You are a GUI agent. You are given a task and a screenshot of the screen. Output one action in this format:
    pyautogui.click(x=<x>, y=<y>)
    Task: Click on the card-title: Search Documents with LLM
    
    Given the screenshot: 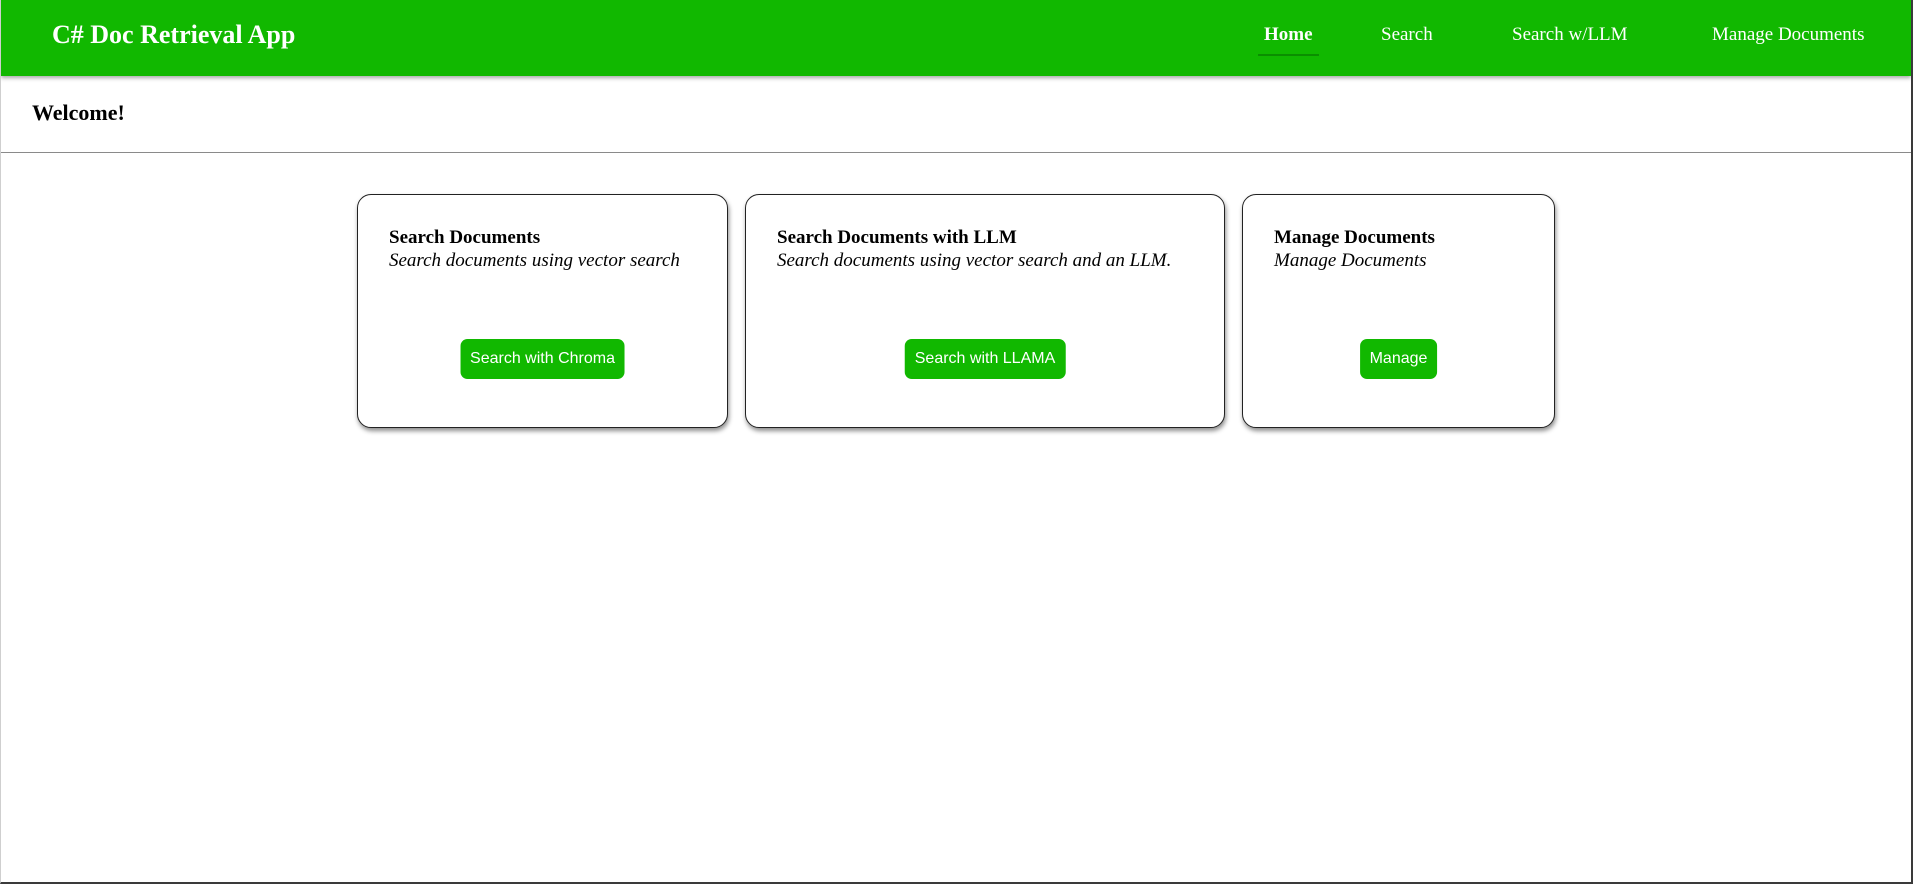 What is the action you would take?
    pyautogui.click(x=897, y=237)
    